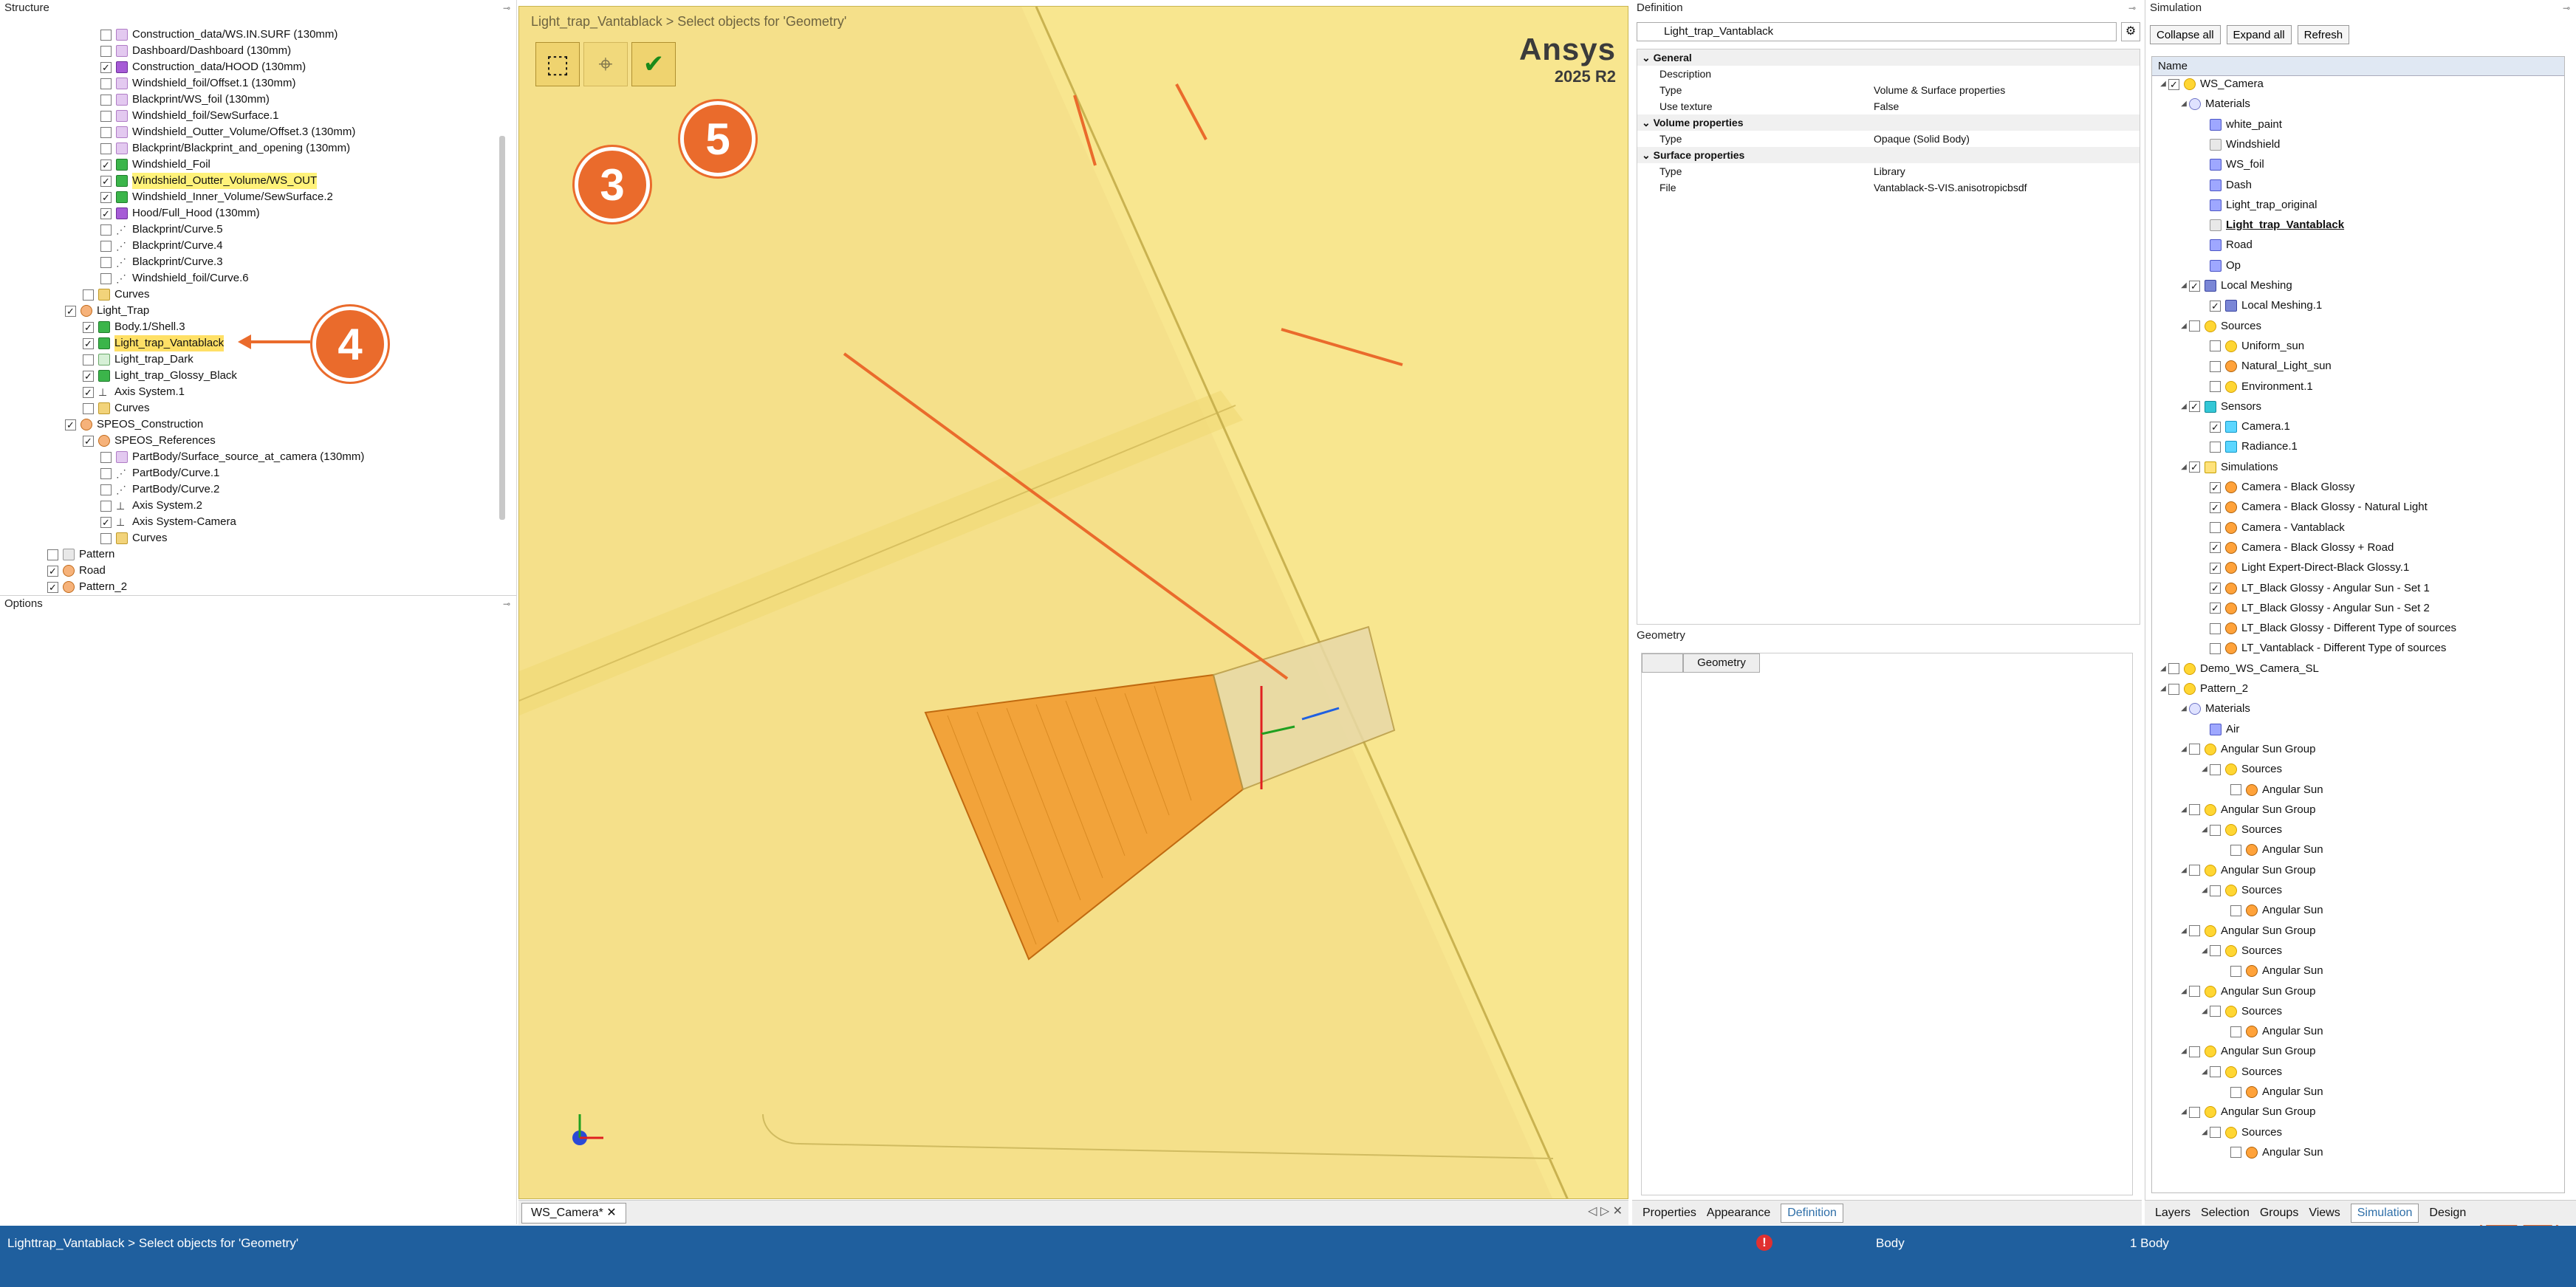 The height and width of the screenshot is (1287, 2576). Describe the element at coordinates (2231, 165) in the screenshot. I see `simulation-row: WS_foil` at that location.